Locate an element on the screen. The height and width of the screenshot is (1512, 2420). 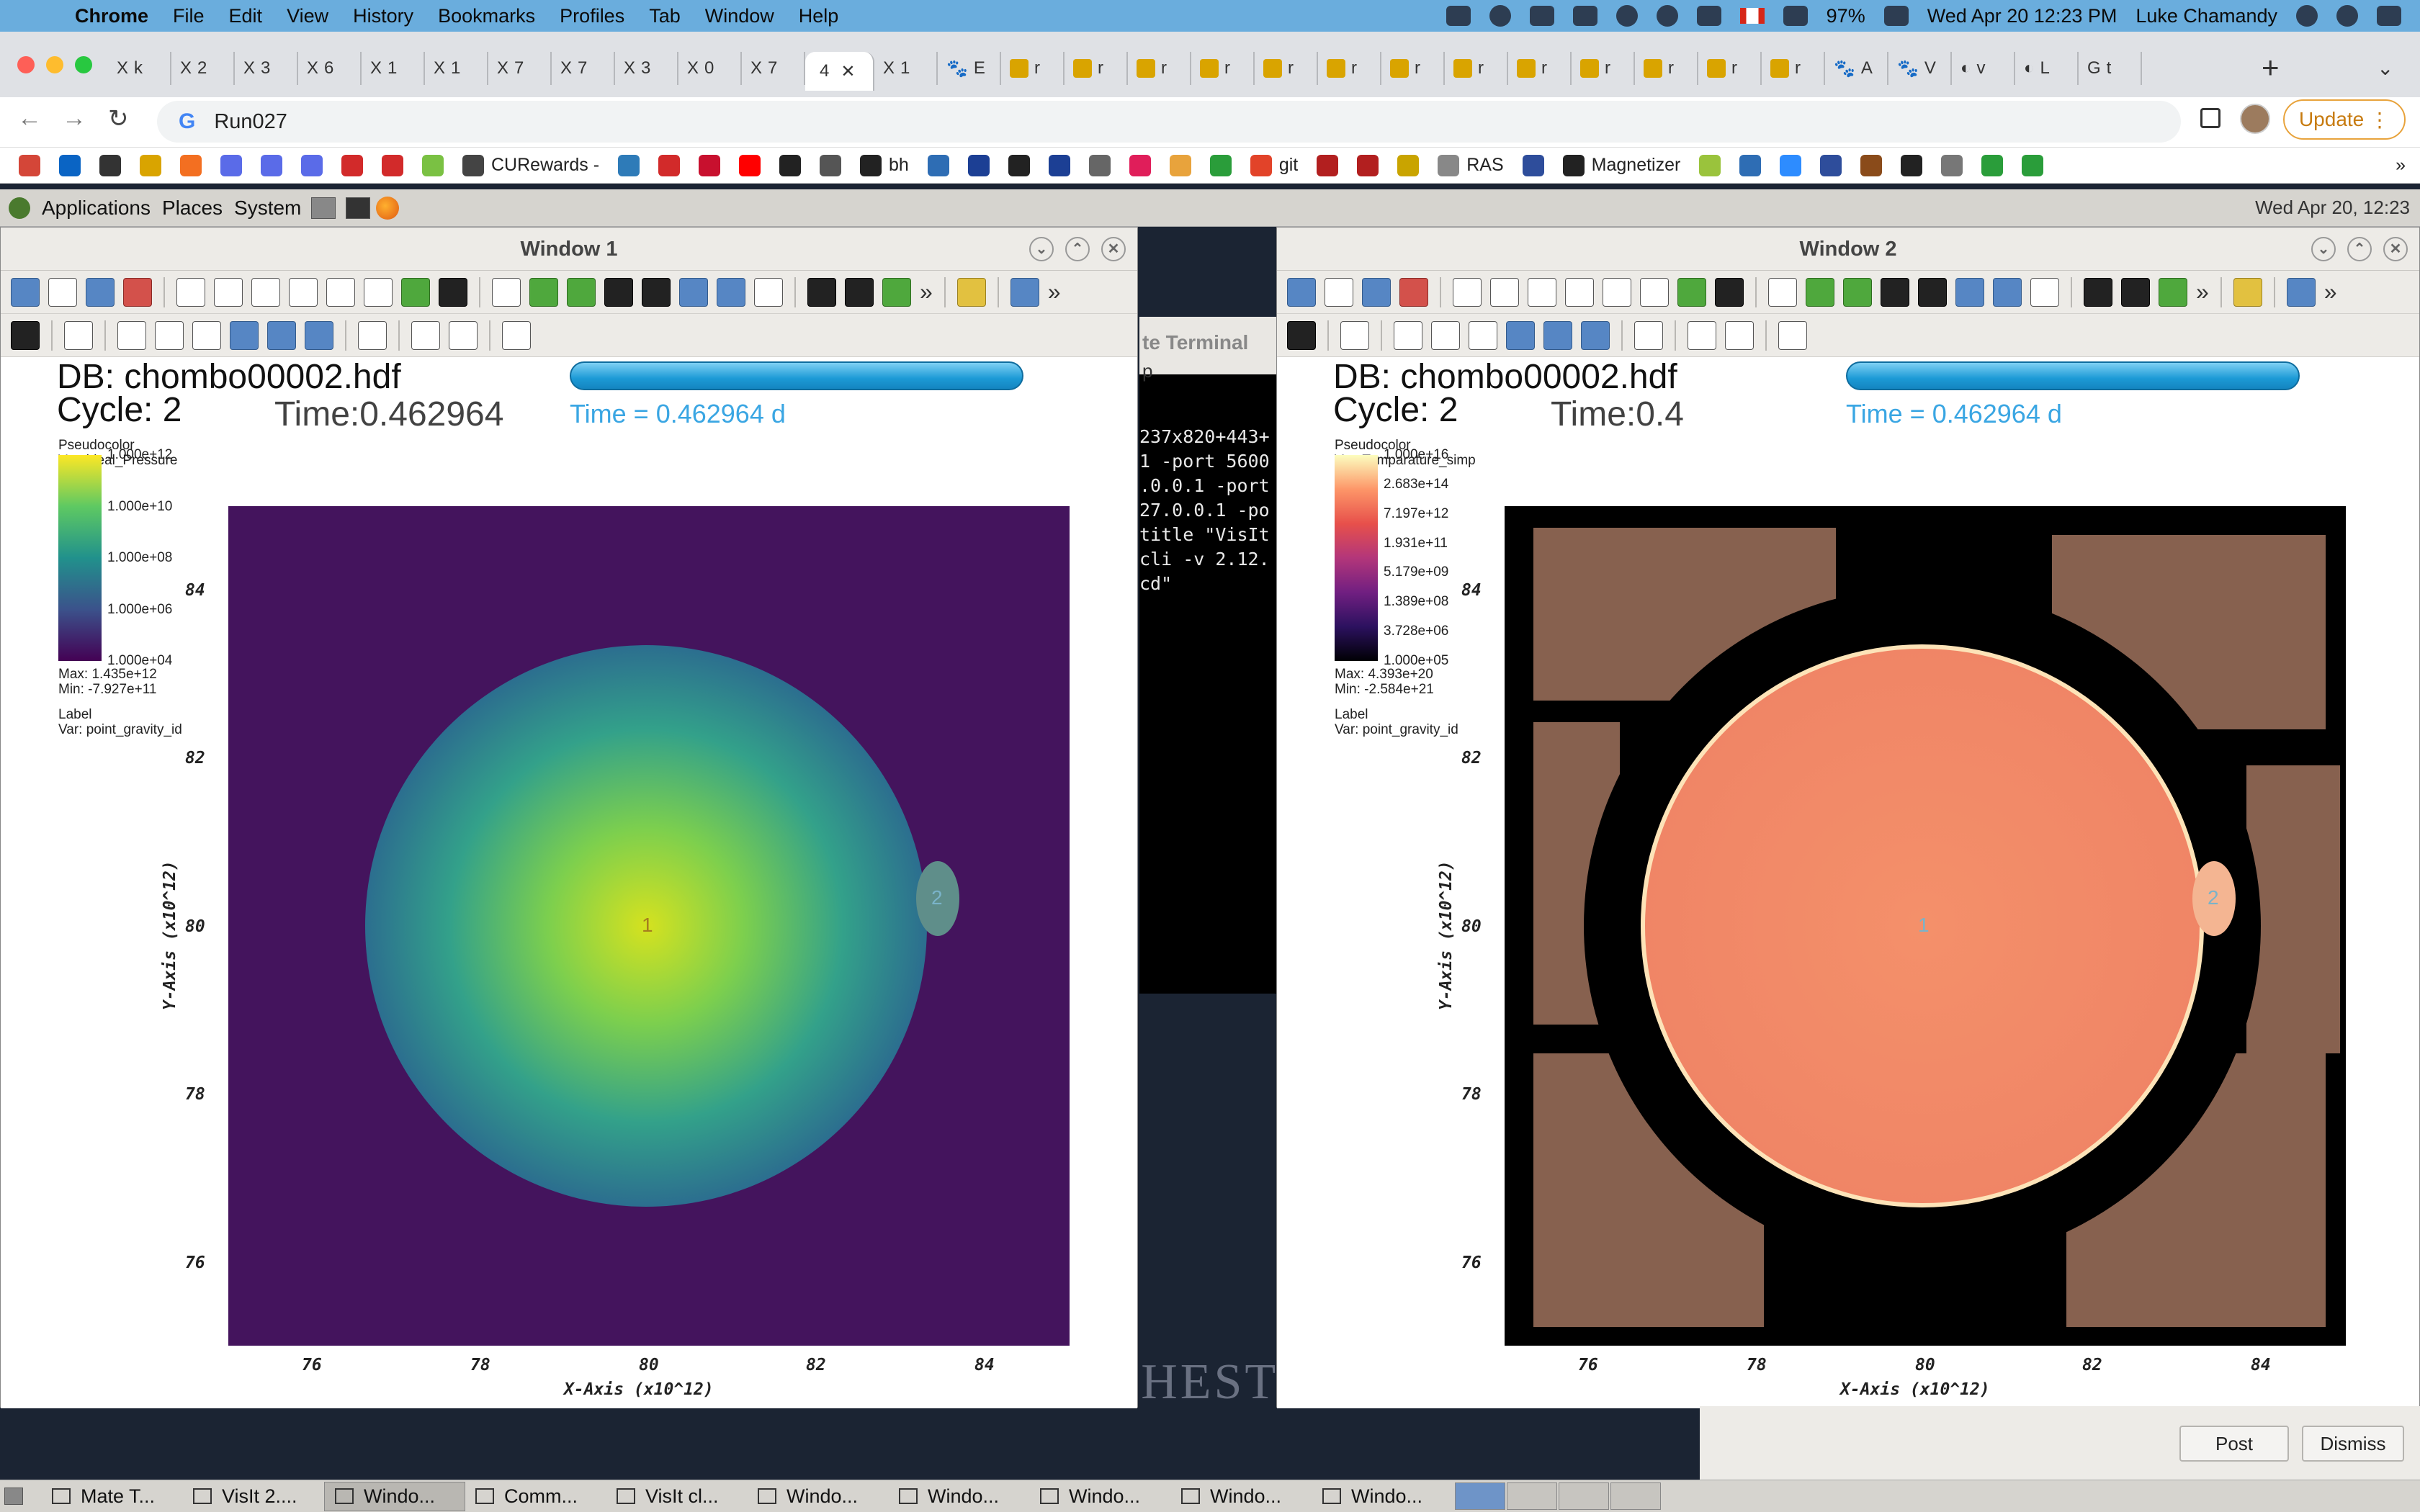
menubar-clock: Wed Apr 20 12:23 PM is located at coordinates (2022, 16).